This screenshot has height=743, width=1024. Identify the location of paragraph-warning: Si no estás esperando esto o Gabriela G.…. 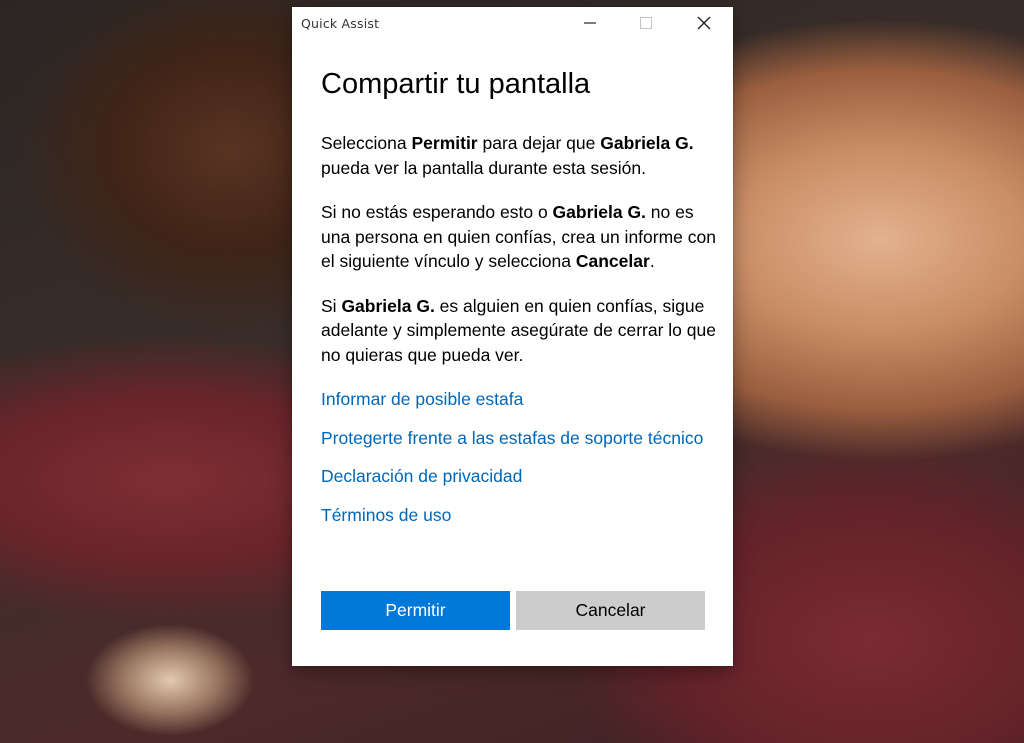
(518, 237).